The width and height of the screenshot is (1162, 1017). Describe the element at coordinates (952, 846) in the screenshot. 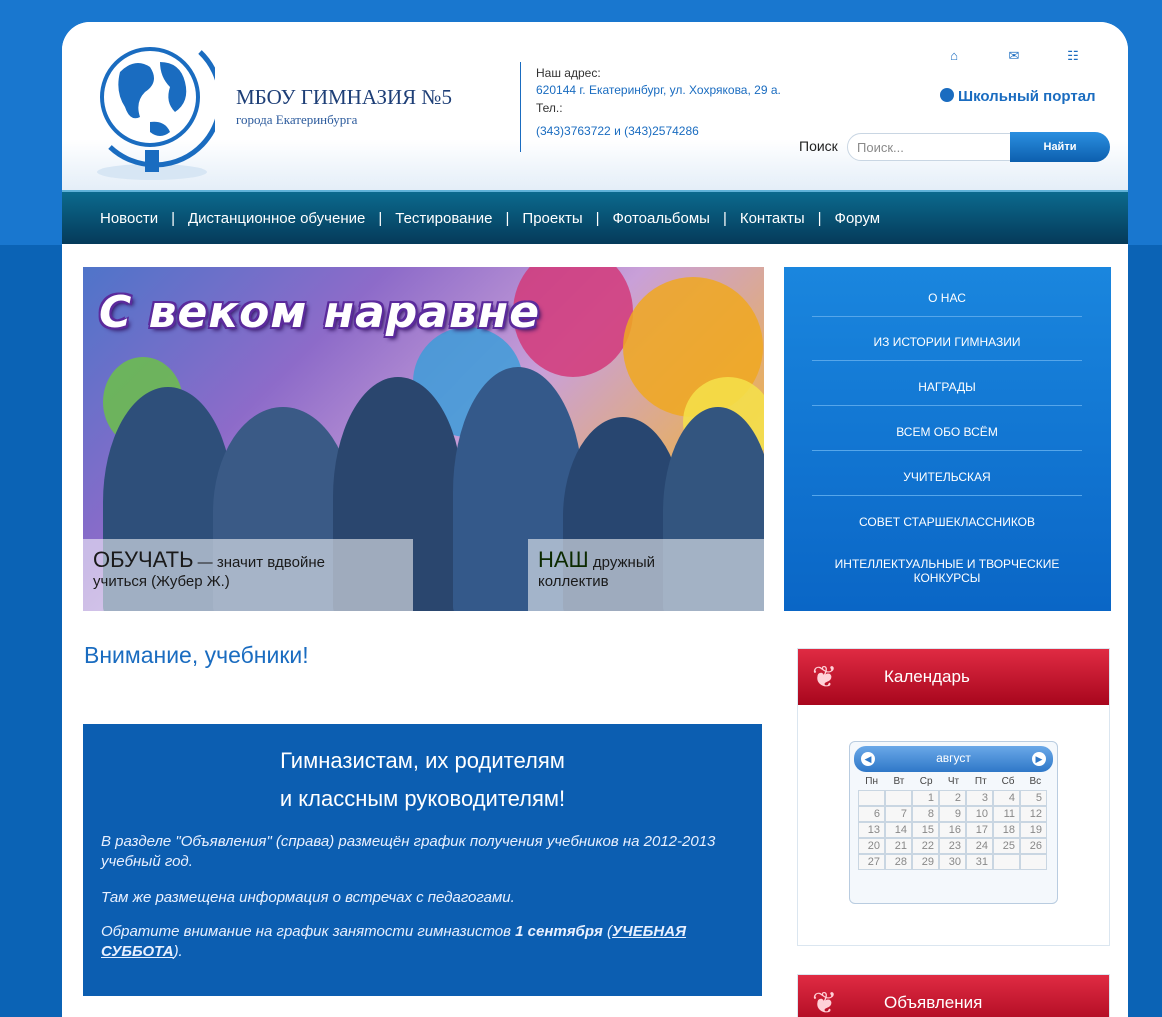

I see `calendar-day: 23` at that location.